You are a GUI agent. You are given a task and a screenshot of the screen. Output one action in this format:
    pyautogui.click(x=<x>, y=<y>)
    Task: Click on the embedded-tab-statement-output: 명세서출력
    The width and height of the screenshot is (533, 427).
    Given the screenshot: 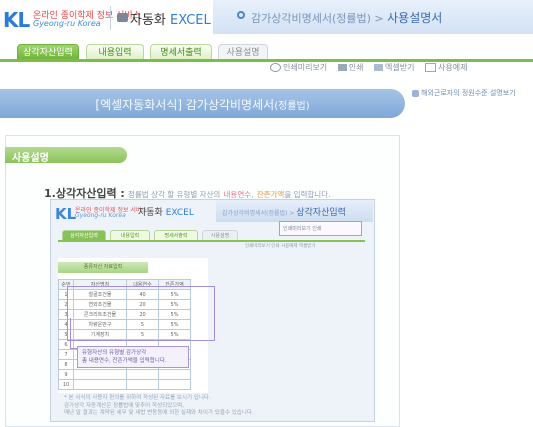 What is the action you would take?
    pyautogui.click(x=176, y=235)
    